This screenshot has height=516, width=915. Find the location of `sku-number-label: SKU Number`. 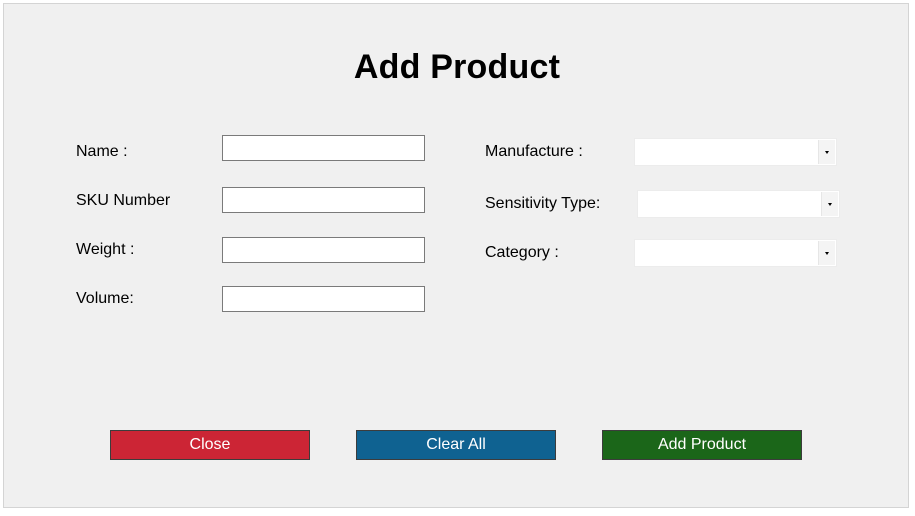

sku-number-label: SKU Number is located at coordinates (123, 200).